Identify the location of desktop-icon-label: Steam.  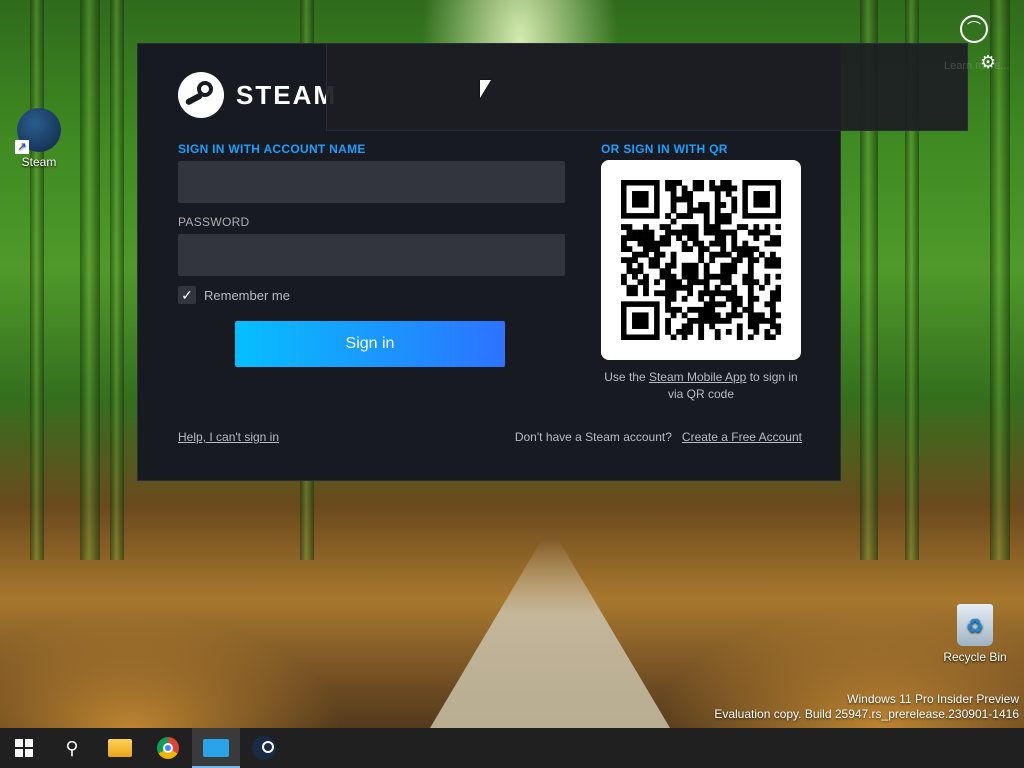
(39, 162).